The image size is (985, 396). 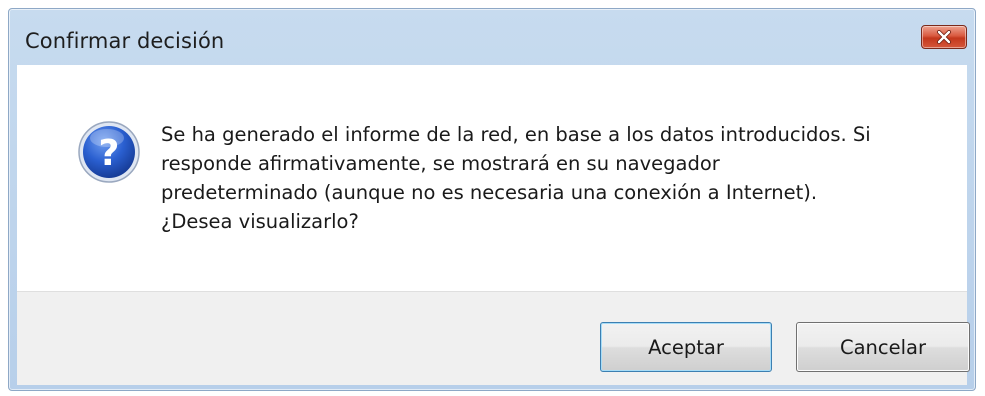 What do you see at coordinates (260, 221) in the screenshot?
I see `message-line: ¿Desea visualizarlo?` at bounding box center [260, 221].